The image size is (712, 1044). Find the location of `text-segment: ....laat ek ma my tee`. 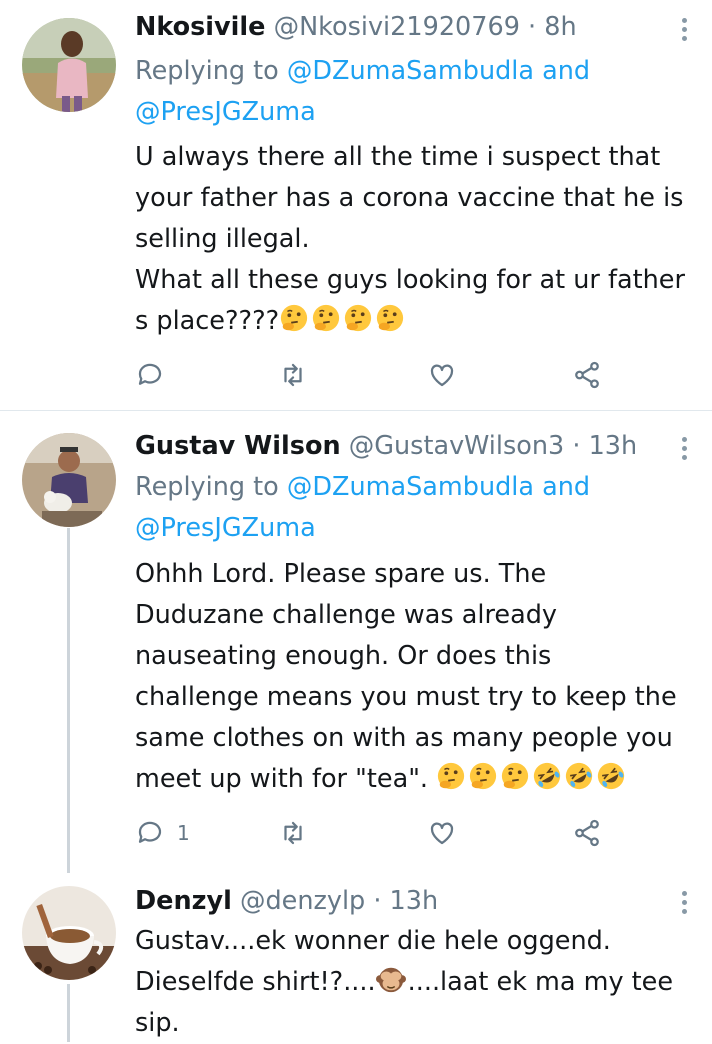

text-segment: ....laat ek ma my tee is located at coordinates (540, 982).